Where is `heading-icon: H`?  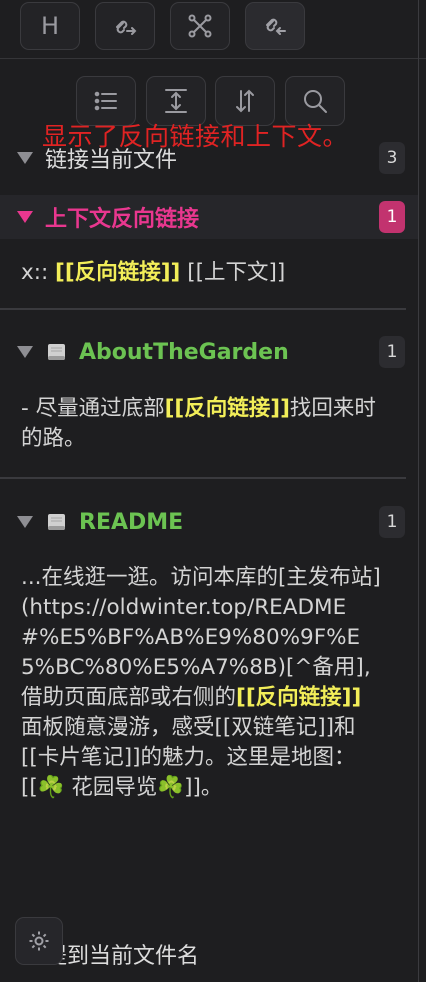 heading-icon: H is located at coordinates (50, 26).